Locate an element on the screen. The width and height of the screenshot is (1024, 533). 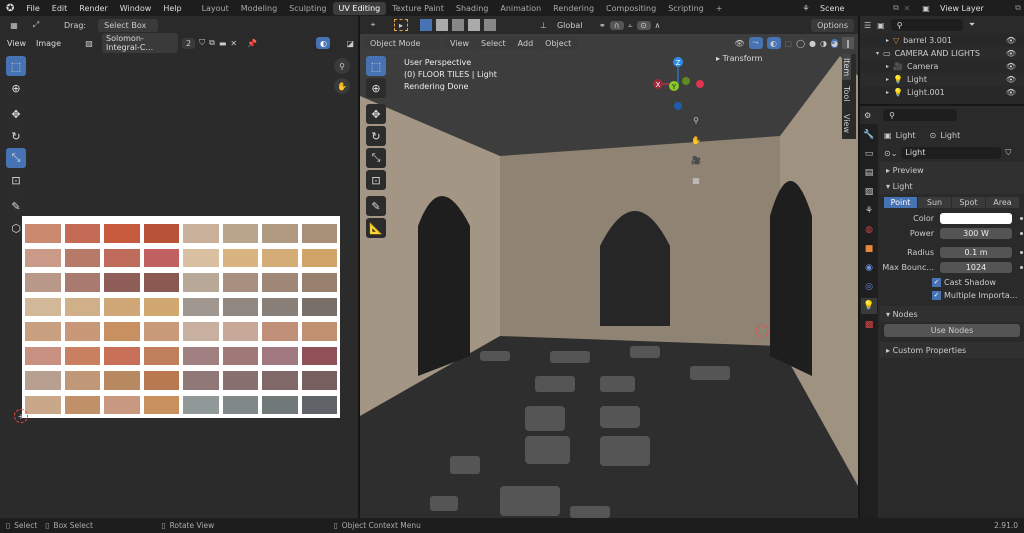
tab-layout: Layout is located at coordinates (215, 8).